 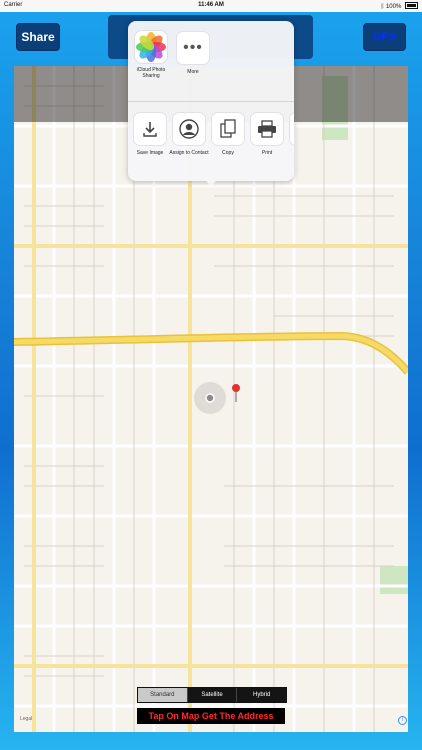 What do you see at coordinates (402, 720) in the screenshot?
I see `info-icon: i` at bounding box center [402, 720].